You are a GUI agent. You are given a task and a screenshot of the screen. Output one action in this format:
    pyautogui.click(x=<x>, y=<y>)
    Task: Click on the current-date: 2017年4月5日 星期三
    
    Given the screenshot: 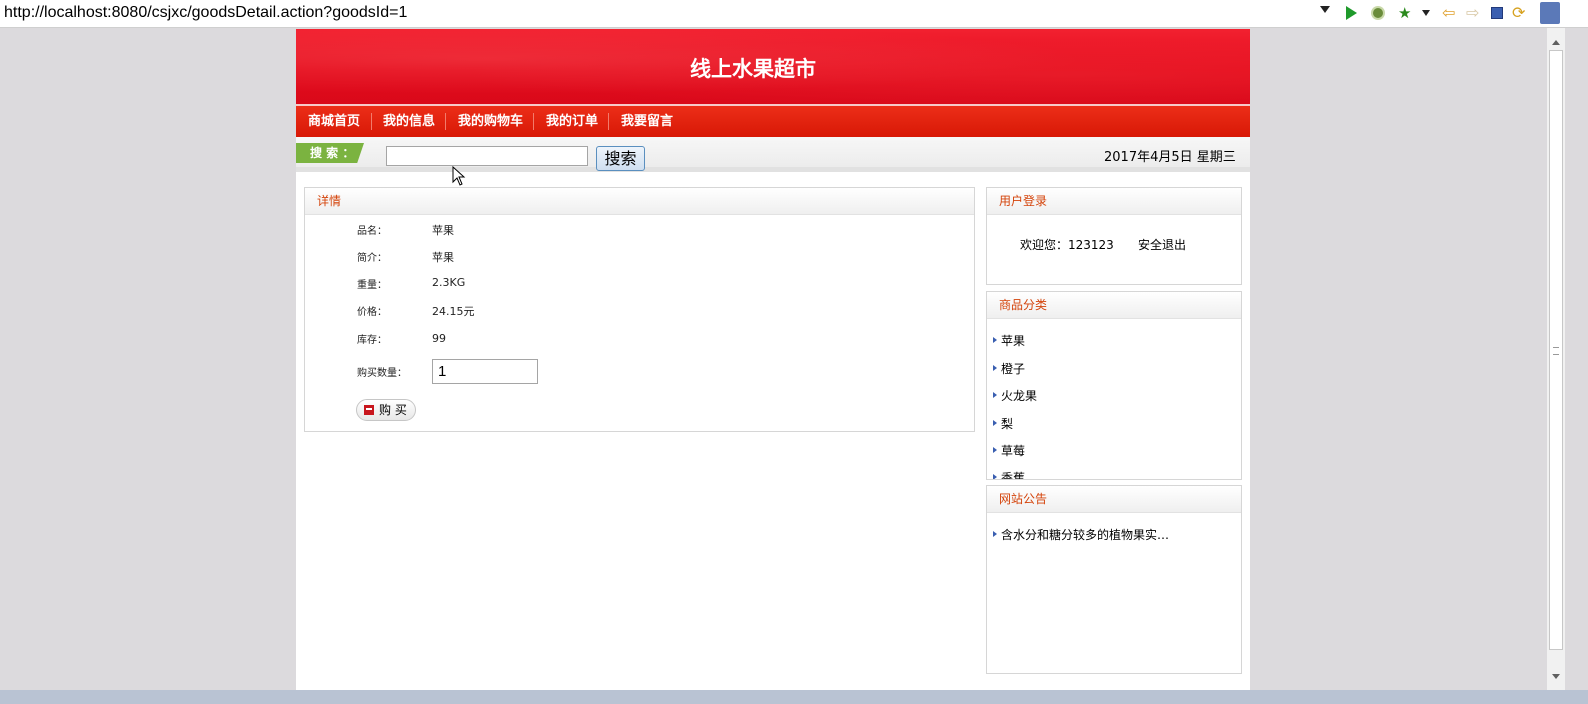 What is the action you would take?
    pyautogui.click(x=1170, y=157)
    